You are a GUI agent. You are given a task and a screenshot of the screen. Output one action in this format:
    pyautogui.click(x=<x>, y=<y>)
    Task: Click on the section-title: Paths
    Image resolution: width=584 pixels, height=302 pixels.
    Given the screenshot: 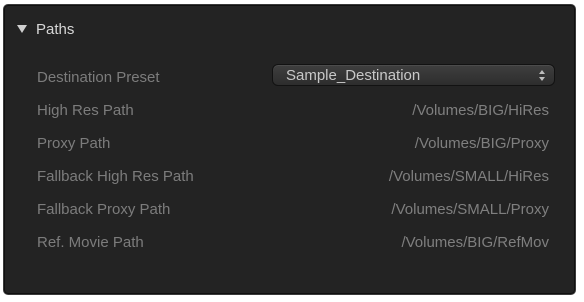 What is the action you would take?
    pyautogui.click(x=55, y=29)
    